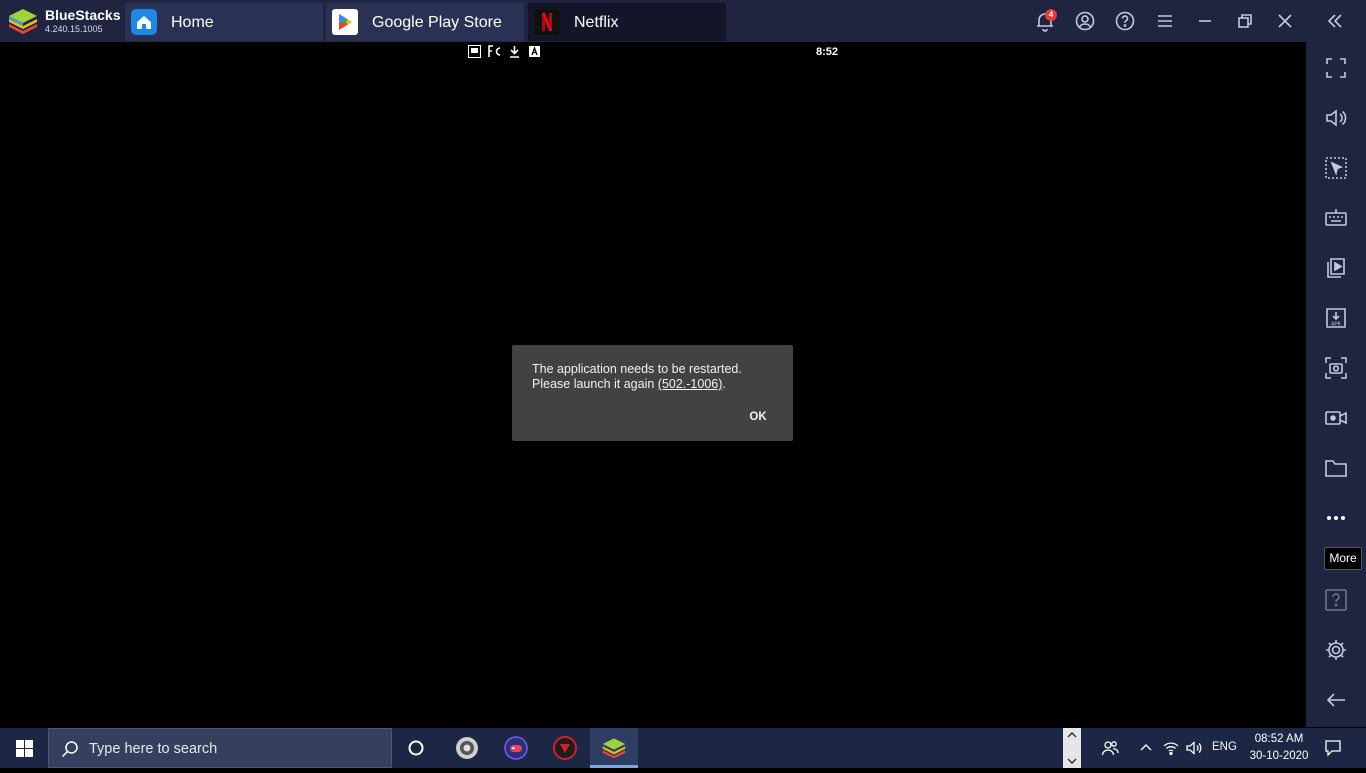 The image size is (1366, 773). Describe the element at coordinates (1336, 318) in the screenshot. I see `install-apk-icon: APK` at that location.